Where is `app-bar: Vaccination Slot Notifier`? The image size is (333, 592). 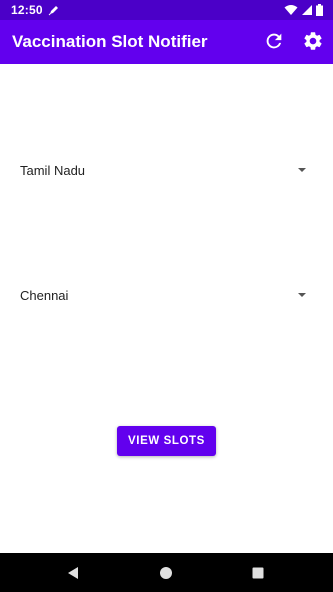
app-bar: Vaccination Slot Notifier is located at coordinates (166, 42).